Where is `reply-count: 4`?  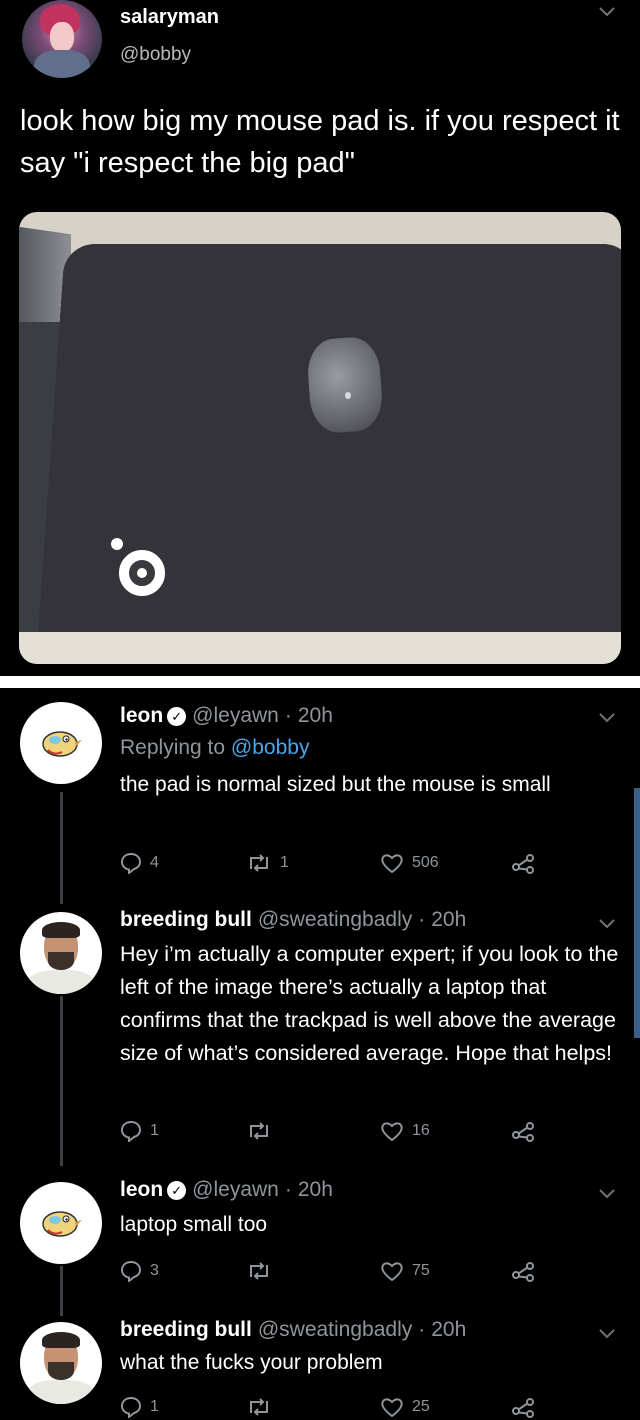
reply-count: 4 is located at coordinates (154, 862).